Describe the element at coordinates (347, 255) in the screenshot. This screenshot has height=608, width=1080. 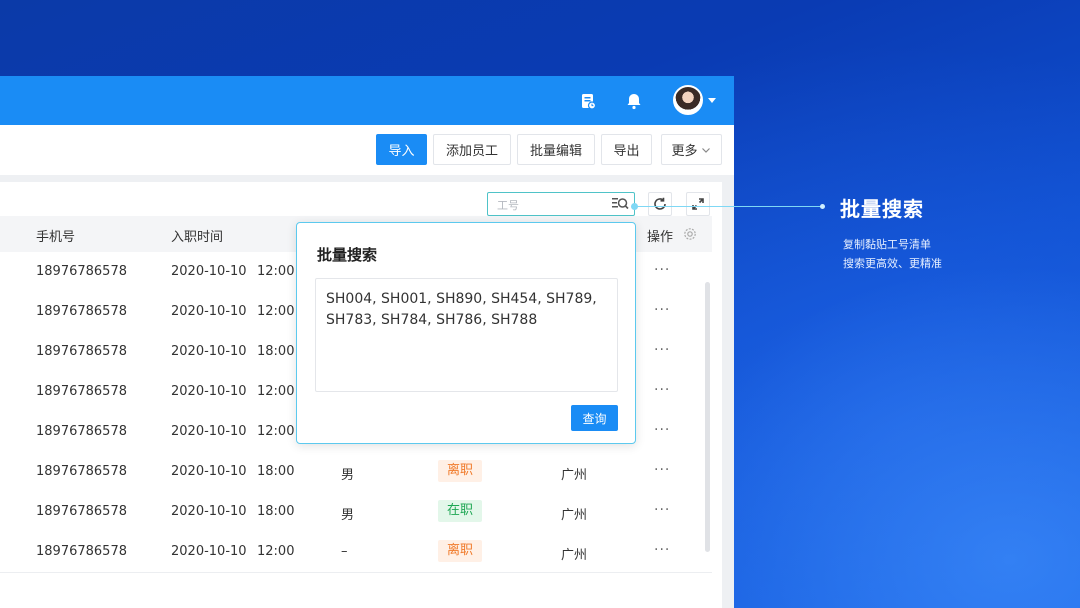
I see `popup-title: 批量搜索` at that location.